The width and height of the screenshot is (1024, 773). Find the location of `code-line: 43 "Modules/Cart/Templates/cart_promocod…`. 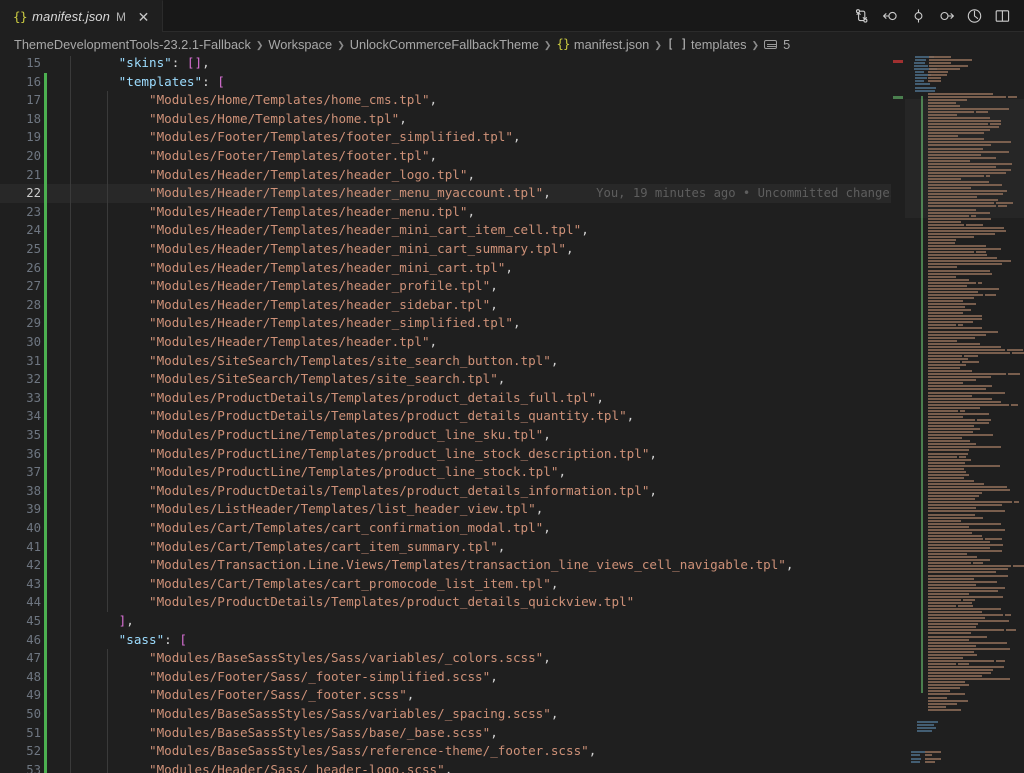

code-line: 43 "Modules/Cart/Templates/cart_promocod… is located at coordinates (452, 584).